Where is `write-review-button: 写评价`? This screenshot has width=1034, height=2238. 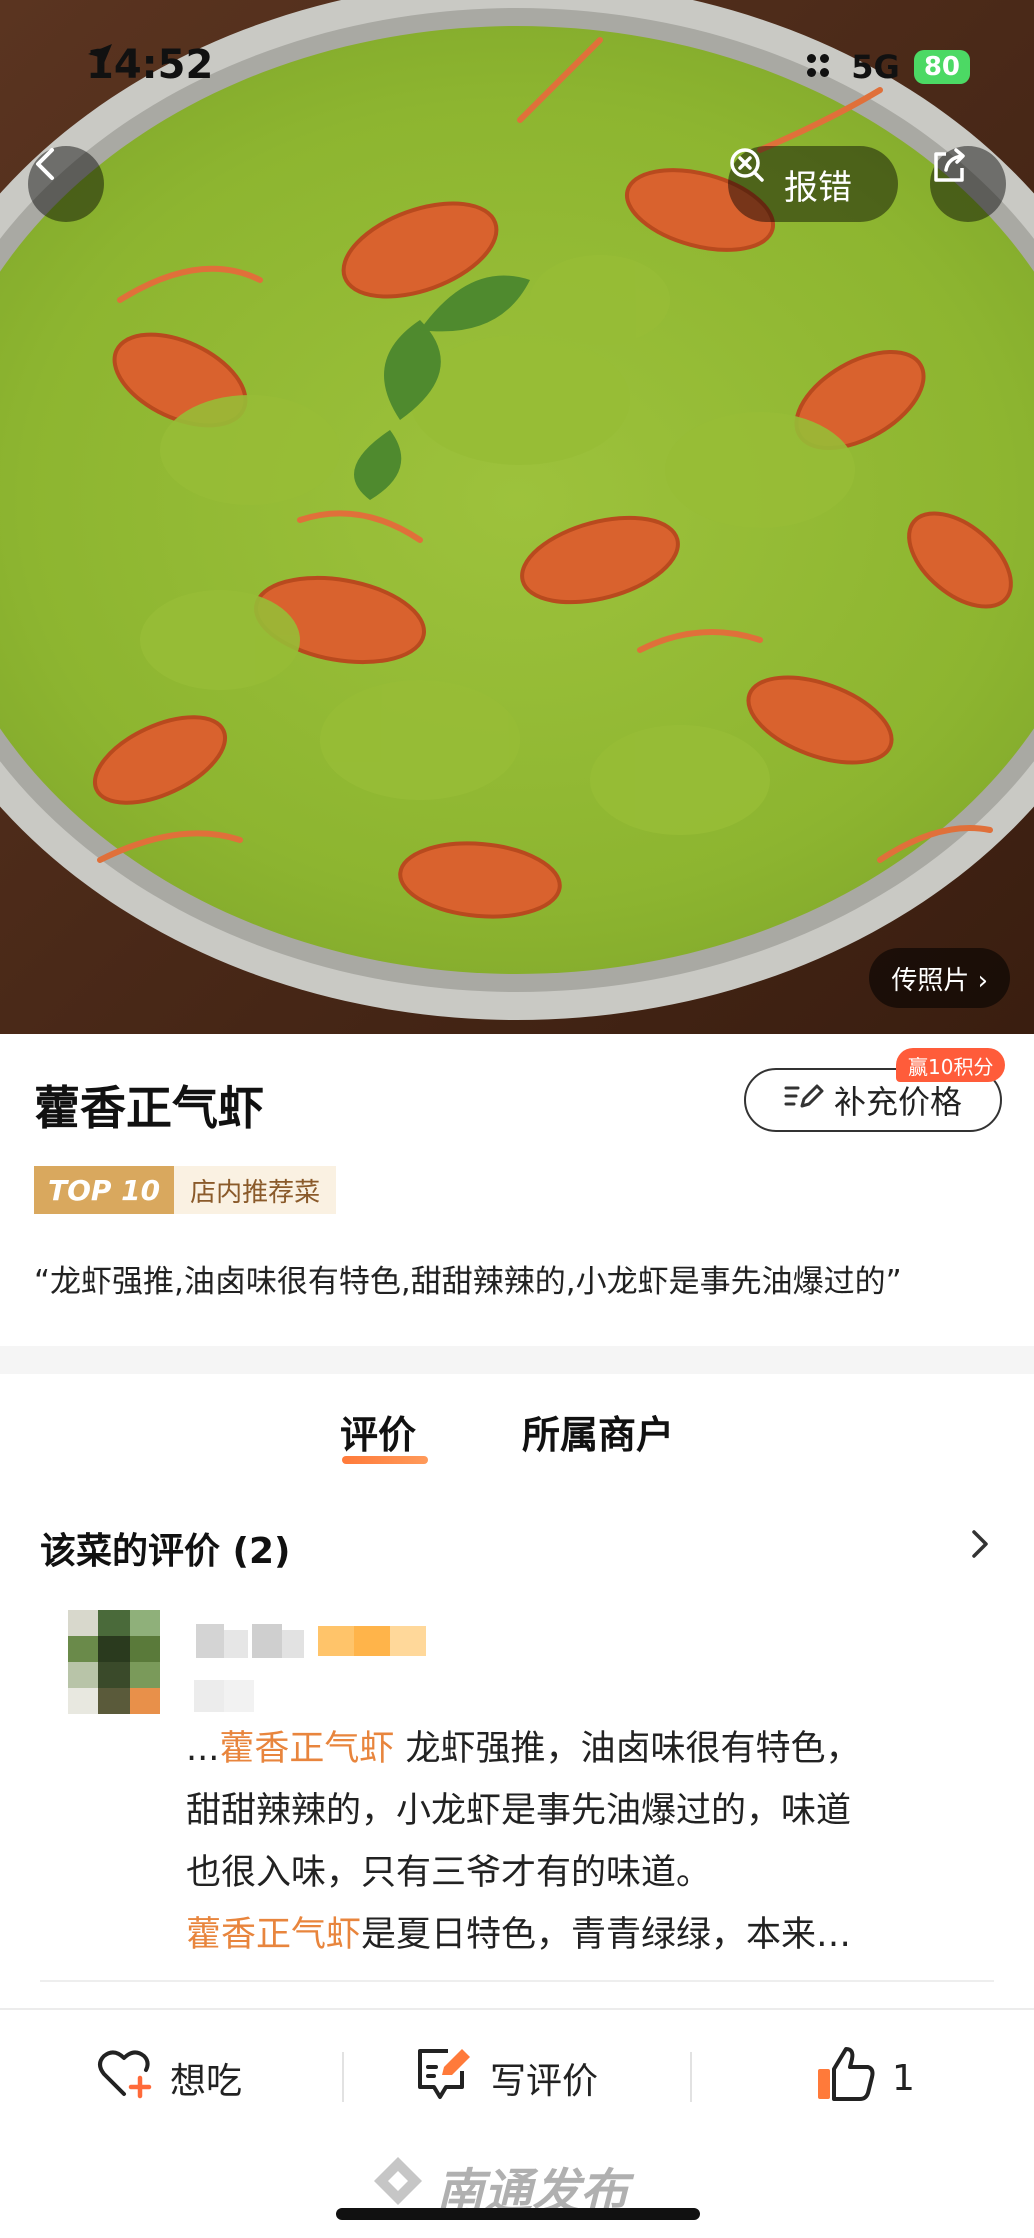
write-review-button: 写评价 is located at coordinates (506, 2078).